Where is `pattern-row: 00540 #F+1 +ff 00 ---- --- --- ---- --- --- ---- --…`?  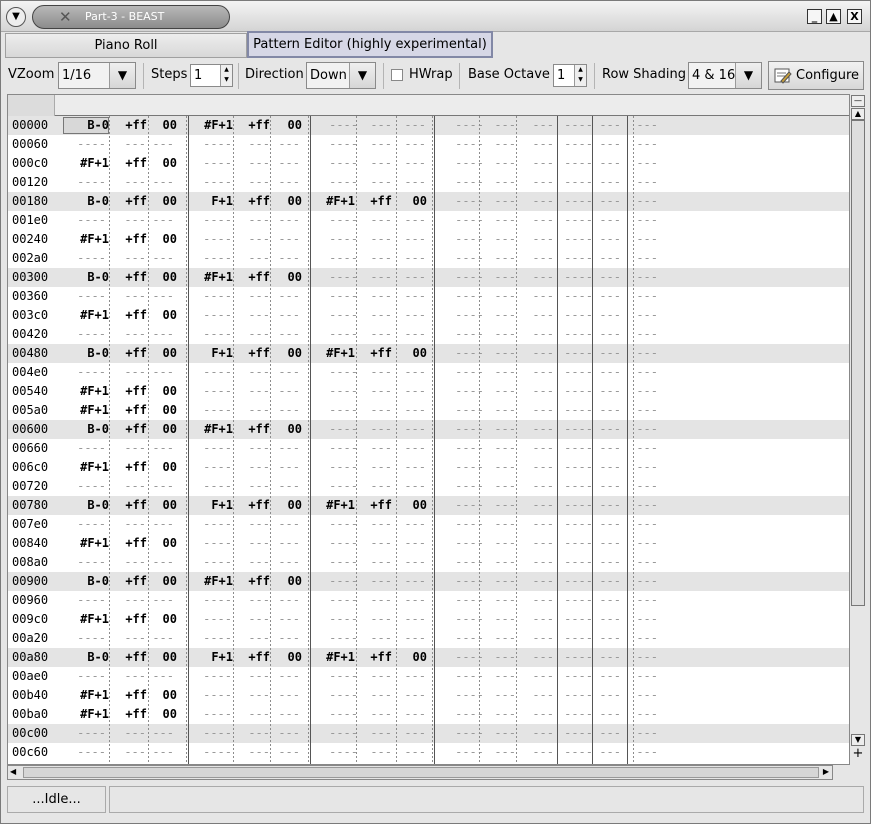
pattern-row: 00540 #F+1 +ff 00 ---- --- --- ---- --- --- ---- --… is located at coordinates (428, 391).